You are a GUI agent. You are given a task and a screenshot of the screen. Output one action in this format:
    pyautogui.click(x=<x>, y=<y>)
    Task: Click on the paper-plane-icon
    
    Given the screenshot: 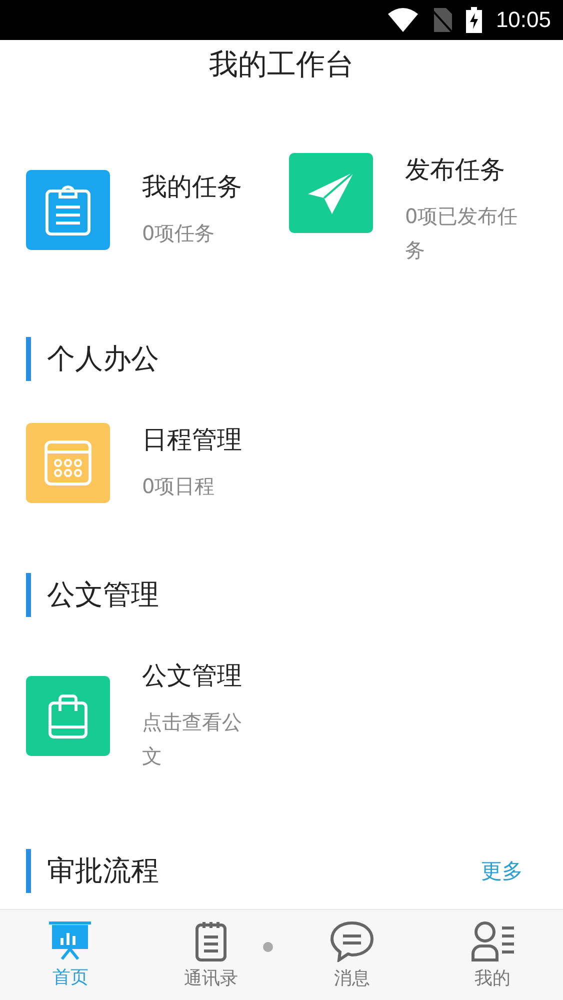 What is the action you would take?
    pyautogui.click(x=331, y=193)
    